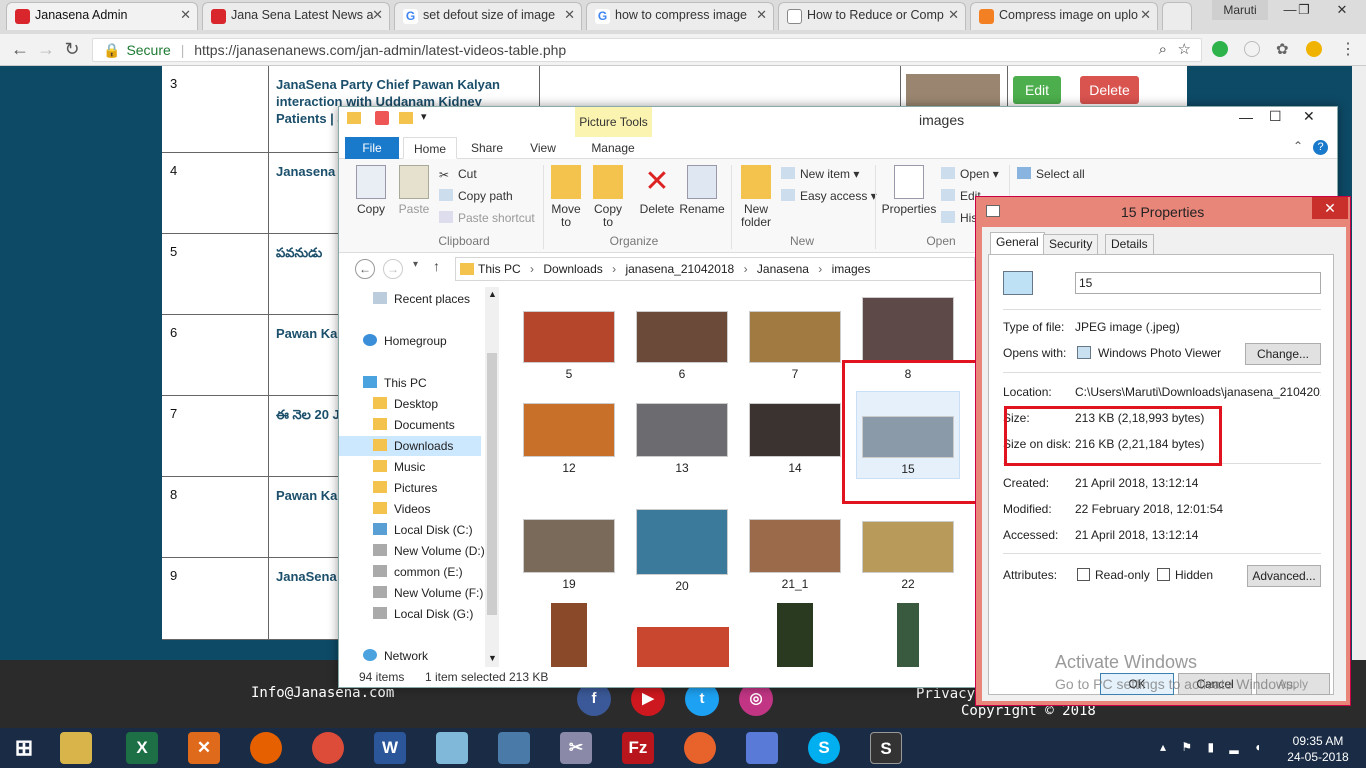  Describe the element at coordinates (487, 218) in the screenshot. I see `paste-shortcut-button: Paste shortcut` at that location.